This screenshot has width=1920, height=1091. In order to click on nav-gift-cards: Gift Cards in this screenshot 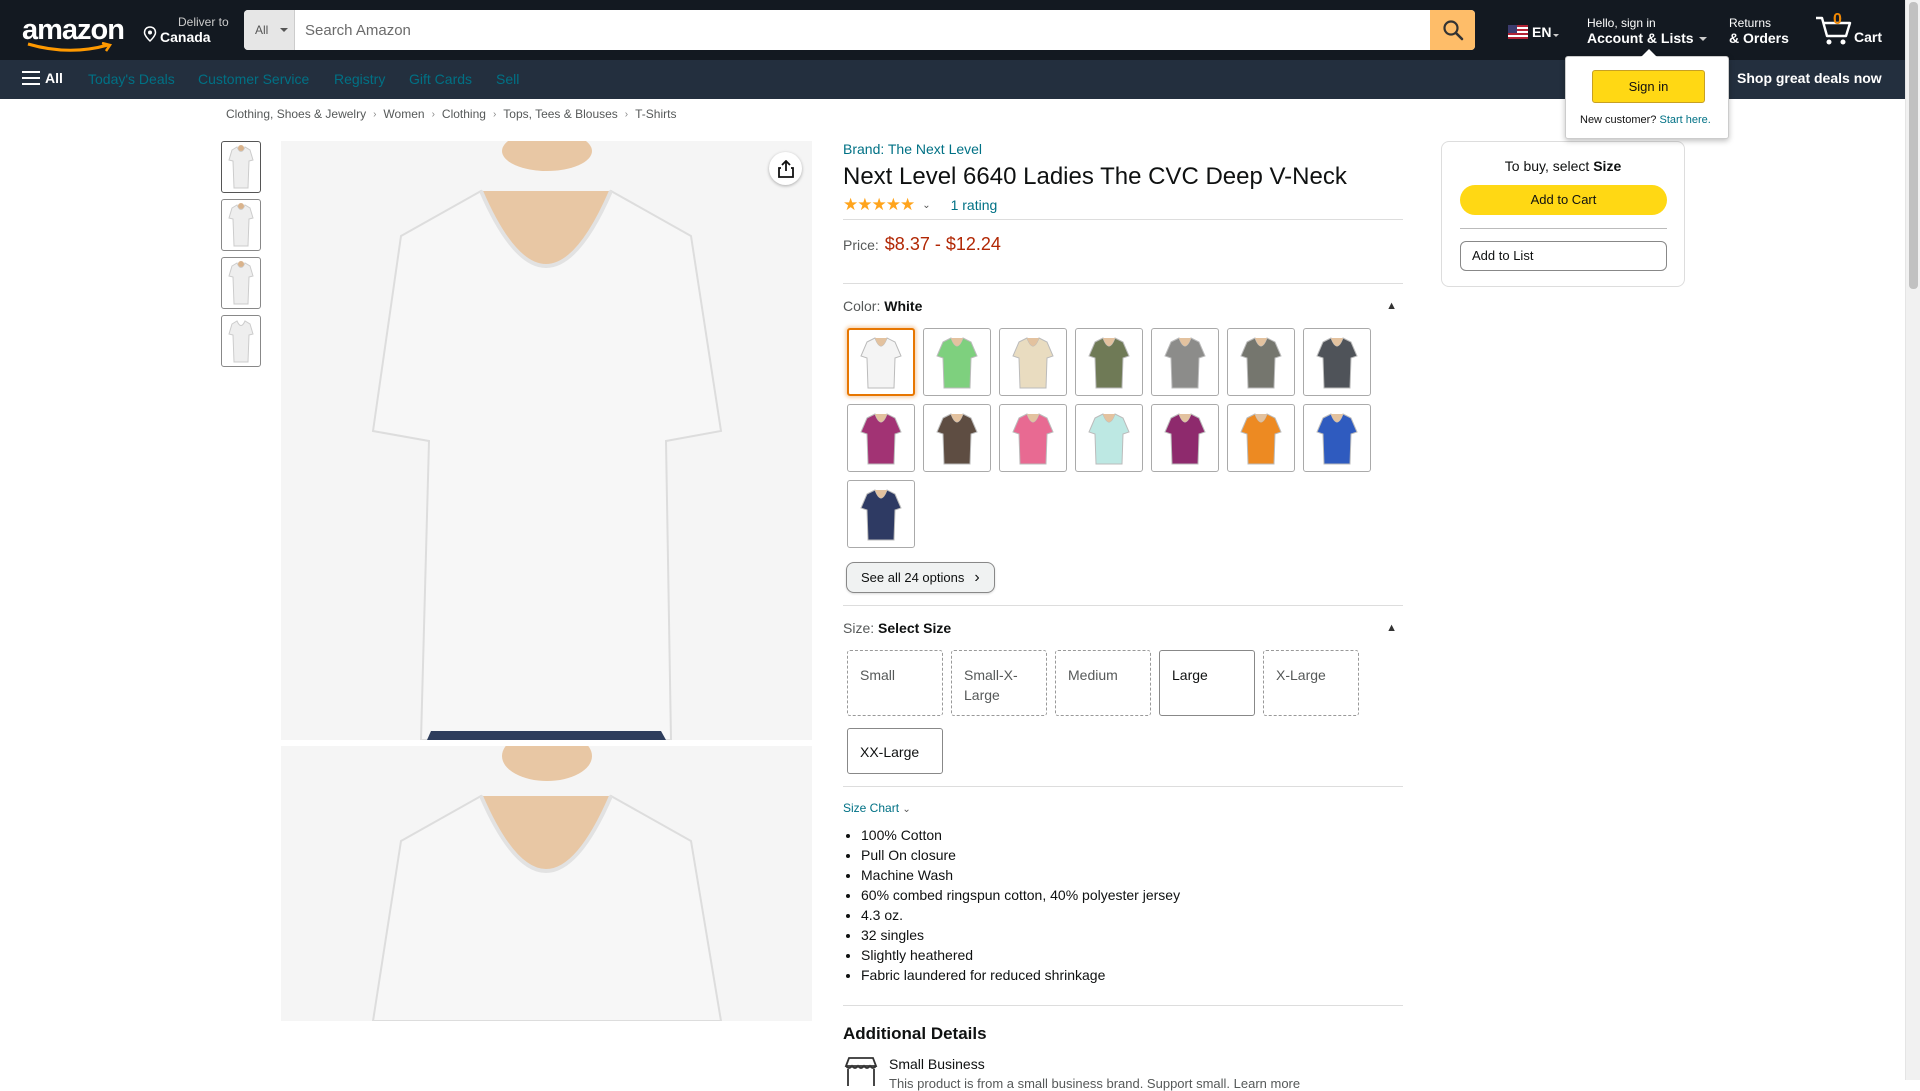, I will do `click(440, 79)`.